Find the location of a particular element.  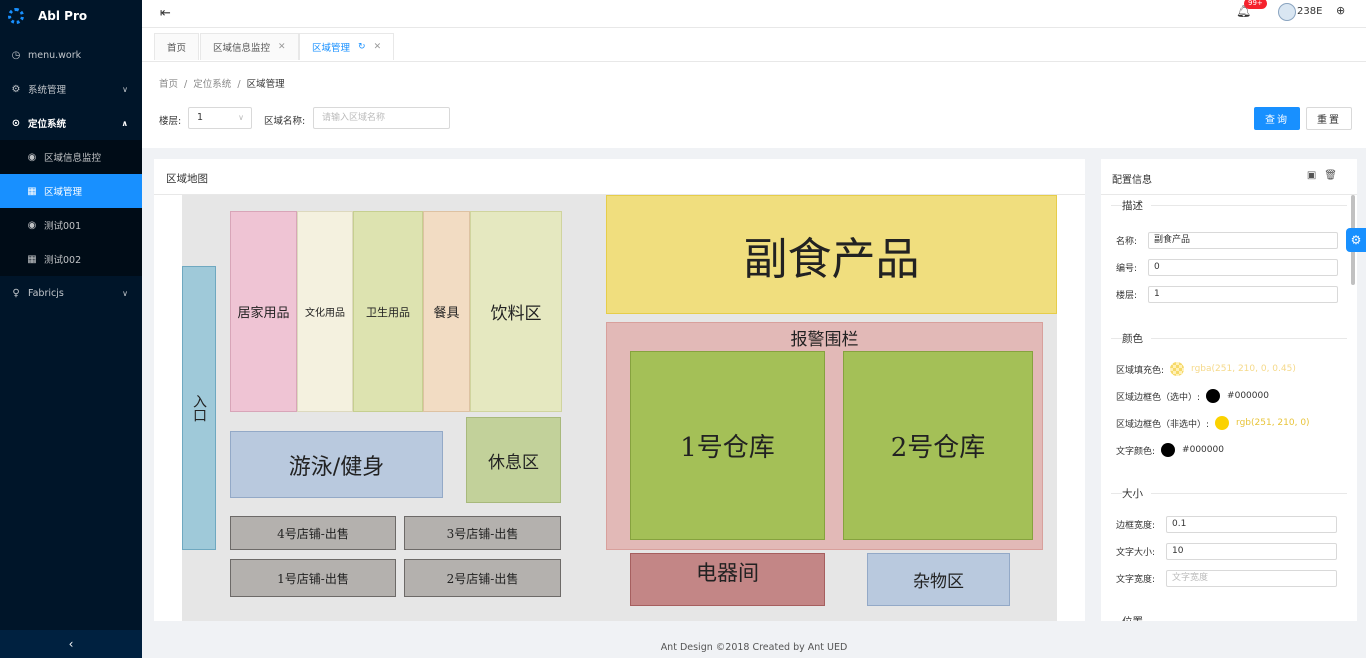

border-selected-label: 区域边框色（选中）: is located at coordinates (1158, 397).